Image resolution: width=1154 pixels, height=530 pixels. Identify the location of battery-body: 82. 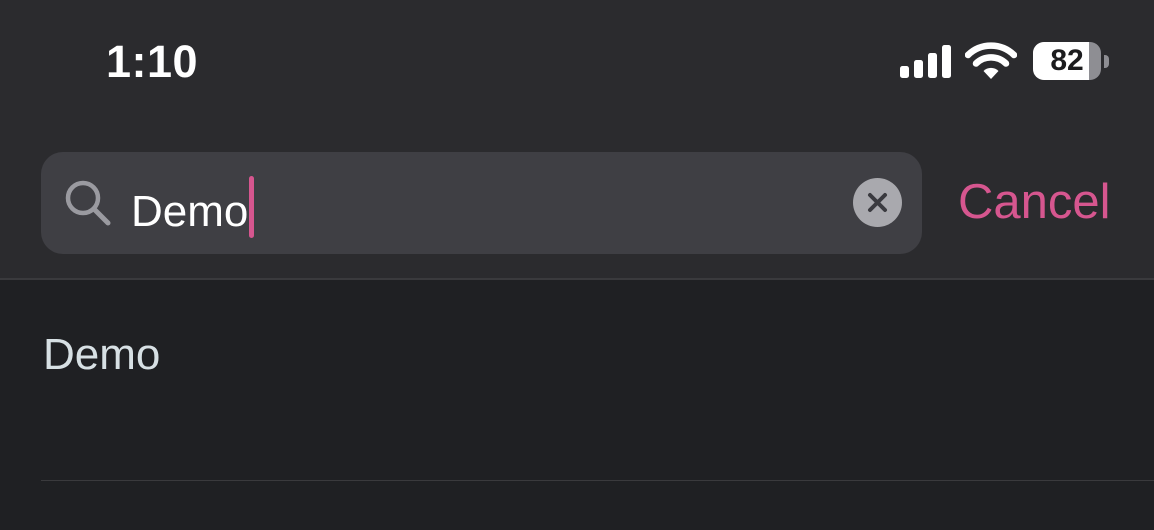
(1067, 61).